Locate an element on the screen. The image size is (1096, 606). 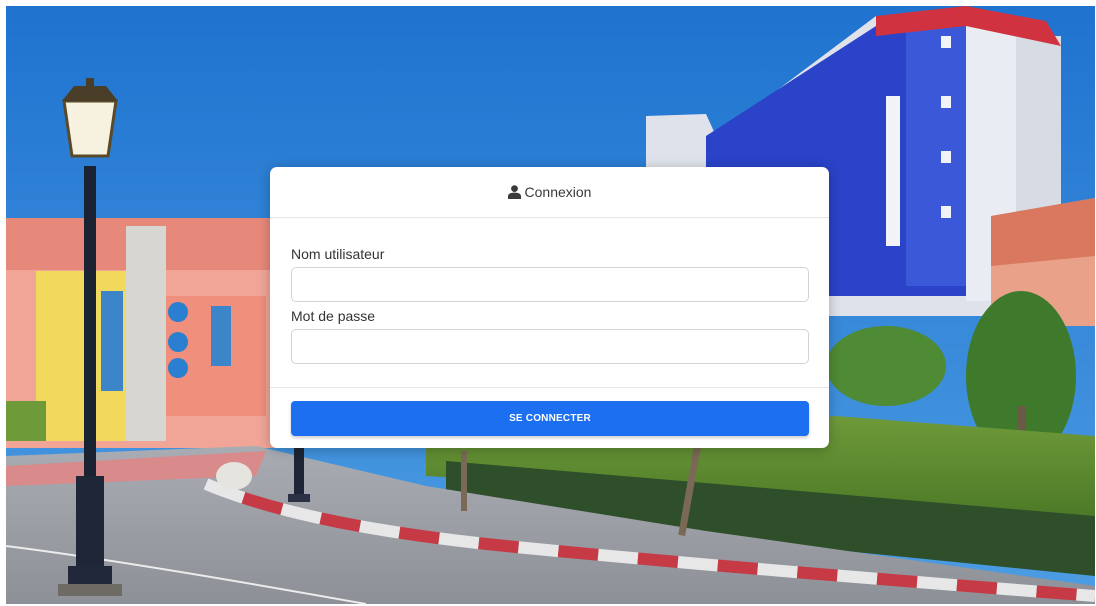
login-card-header: Connexion is located at coordinates (549, 192).